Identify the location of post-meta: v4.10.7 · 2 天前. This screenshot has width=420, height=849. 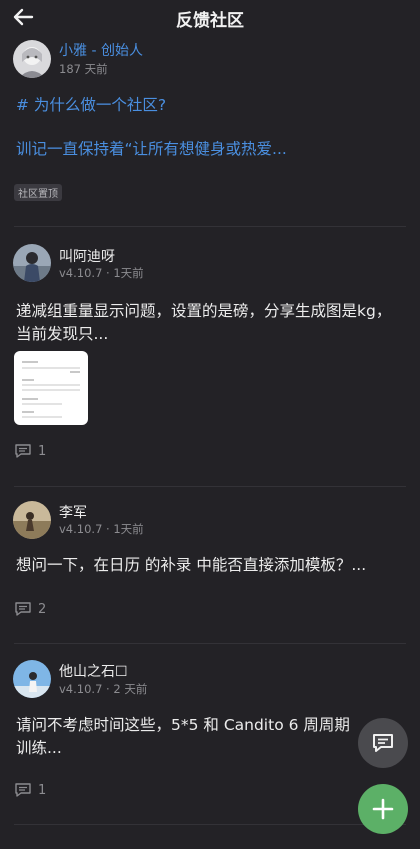
(103, 689).